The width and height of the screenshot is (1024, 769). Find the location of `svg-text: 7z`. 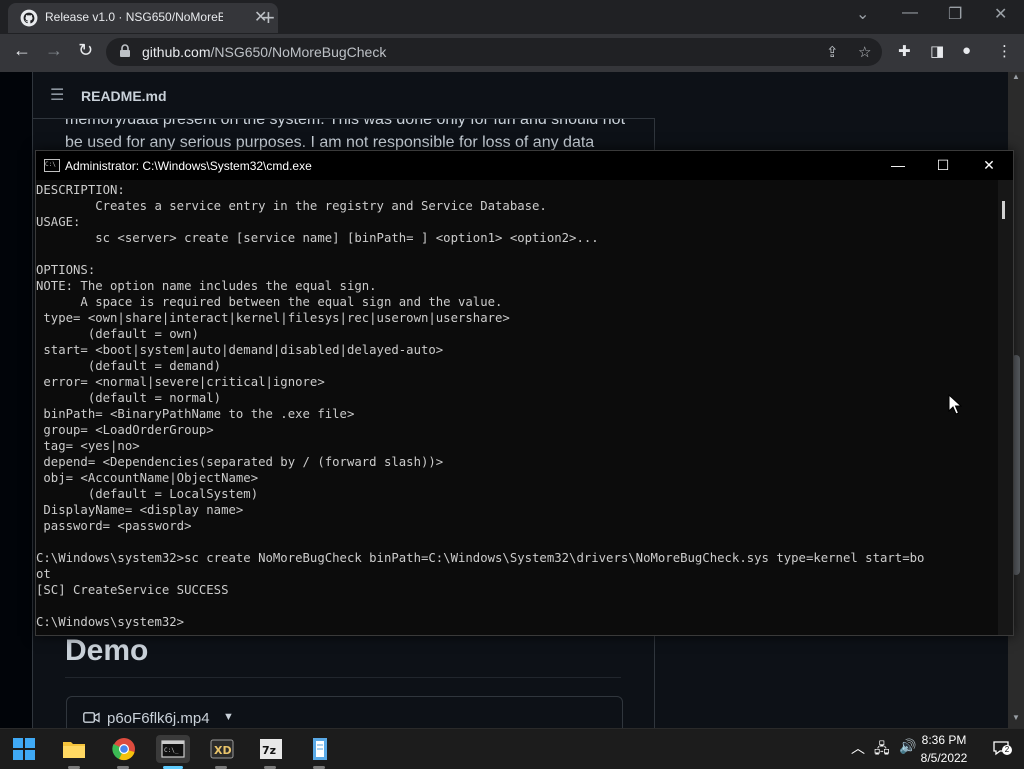

svg-text: 7z is located at coordinates (269, 750).